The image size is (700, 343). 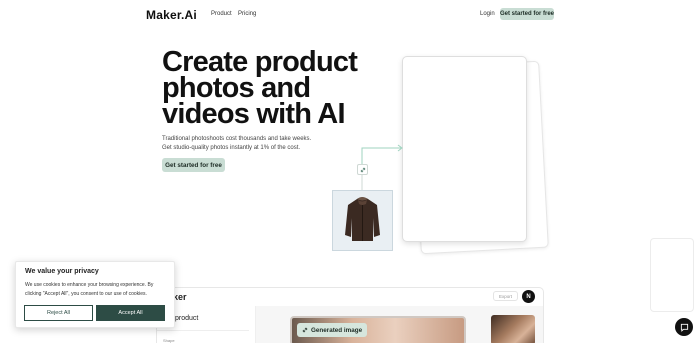 What do you see at coordinates (130, 313) in the screenshot?
I see `accept-all-button: Accept All` at bounding box center [130, 313].